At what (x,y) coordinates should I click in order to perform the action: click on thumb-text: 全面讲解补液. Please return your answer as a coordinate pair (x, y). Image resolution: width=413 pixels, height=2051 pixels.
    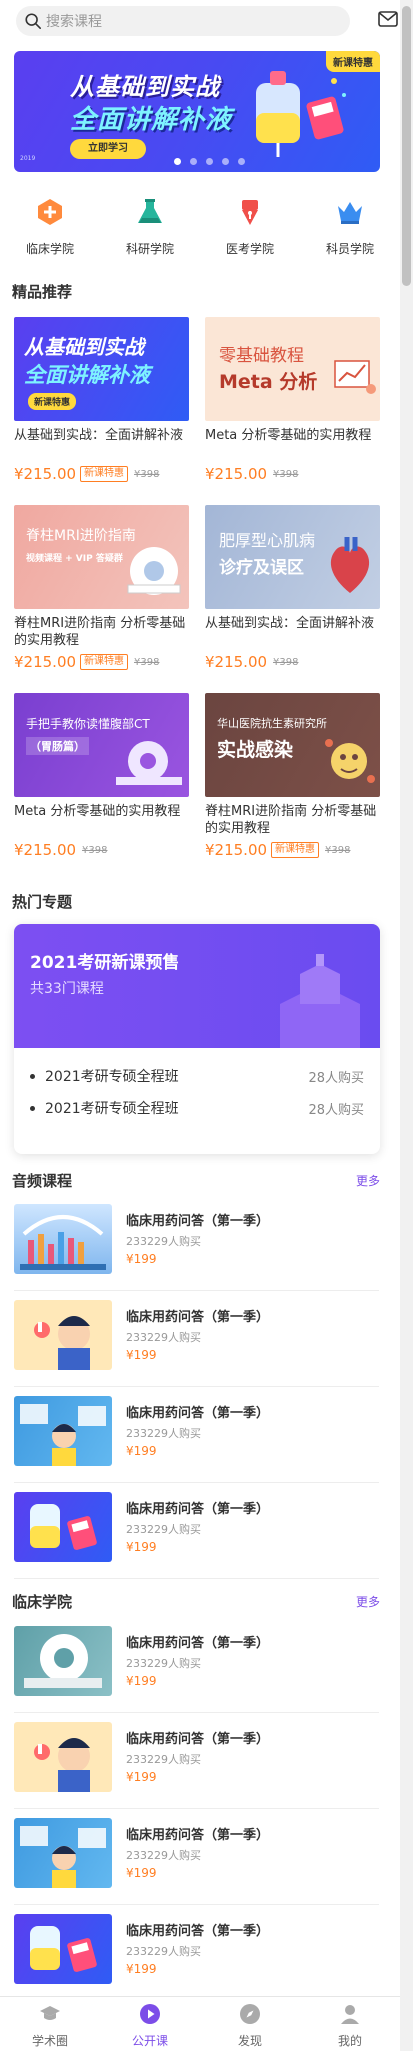
    Looking at the image, I should click on (87, 375).